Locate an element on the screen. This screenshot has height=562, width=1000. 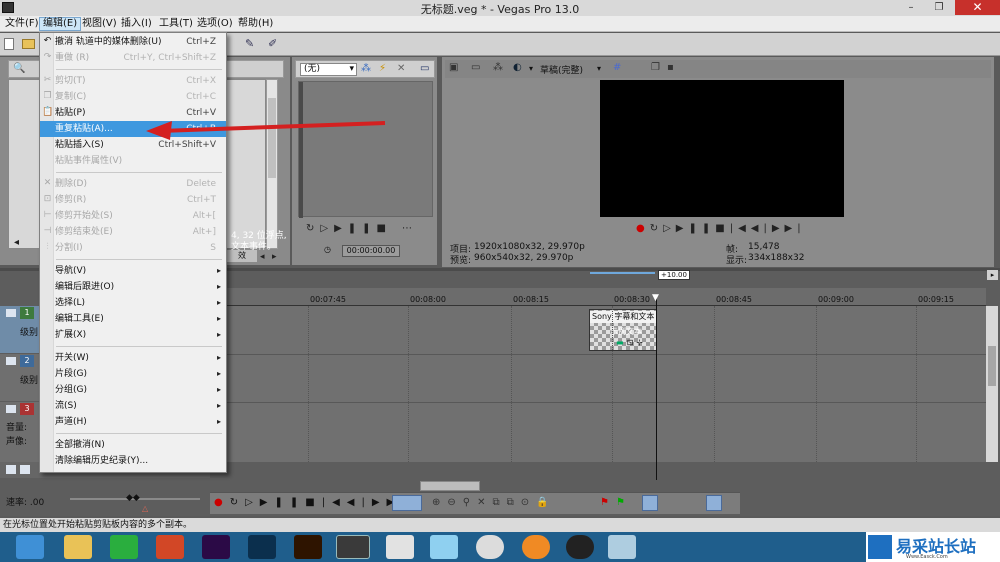
menu-edit: 编辑(E) is located at coordinates (60, 24).